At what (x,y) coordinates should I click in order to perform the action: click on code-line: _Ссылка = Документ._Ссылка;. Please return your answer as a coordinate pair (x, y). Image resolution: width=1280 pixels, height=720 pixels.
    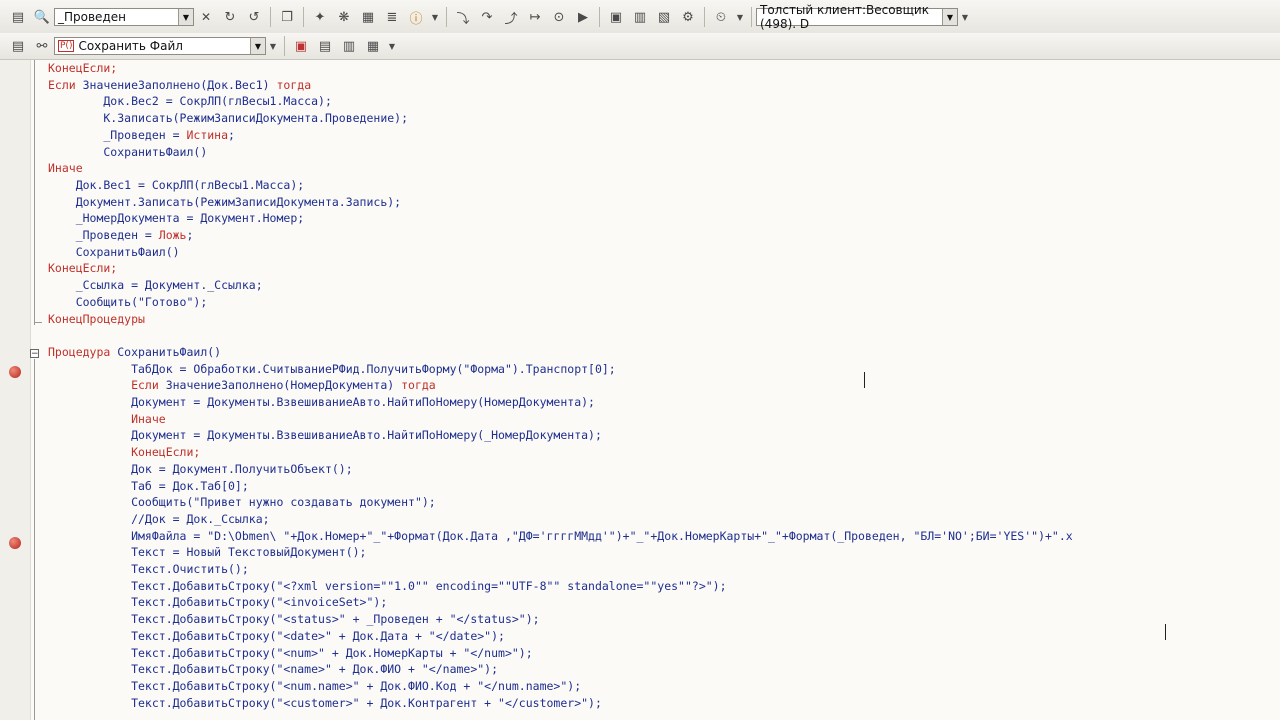
    Looking at the image, I should click on (155, 285).